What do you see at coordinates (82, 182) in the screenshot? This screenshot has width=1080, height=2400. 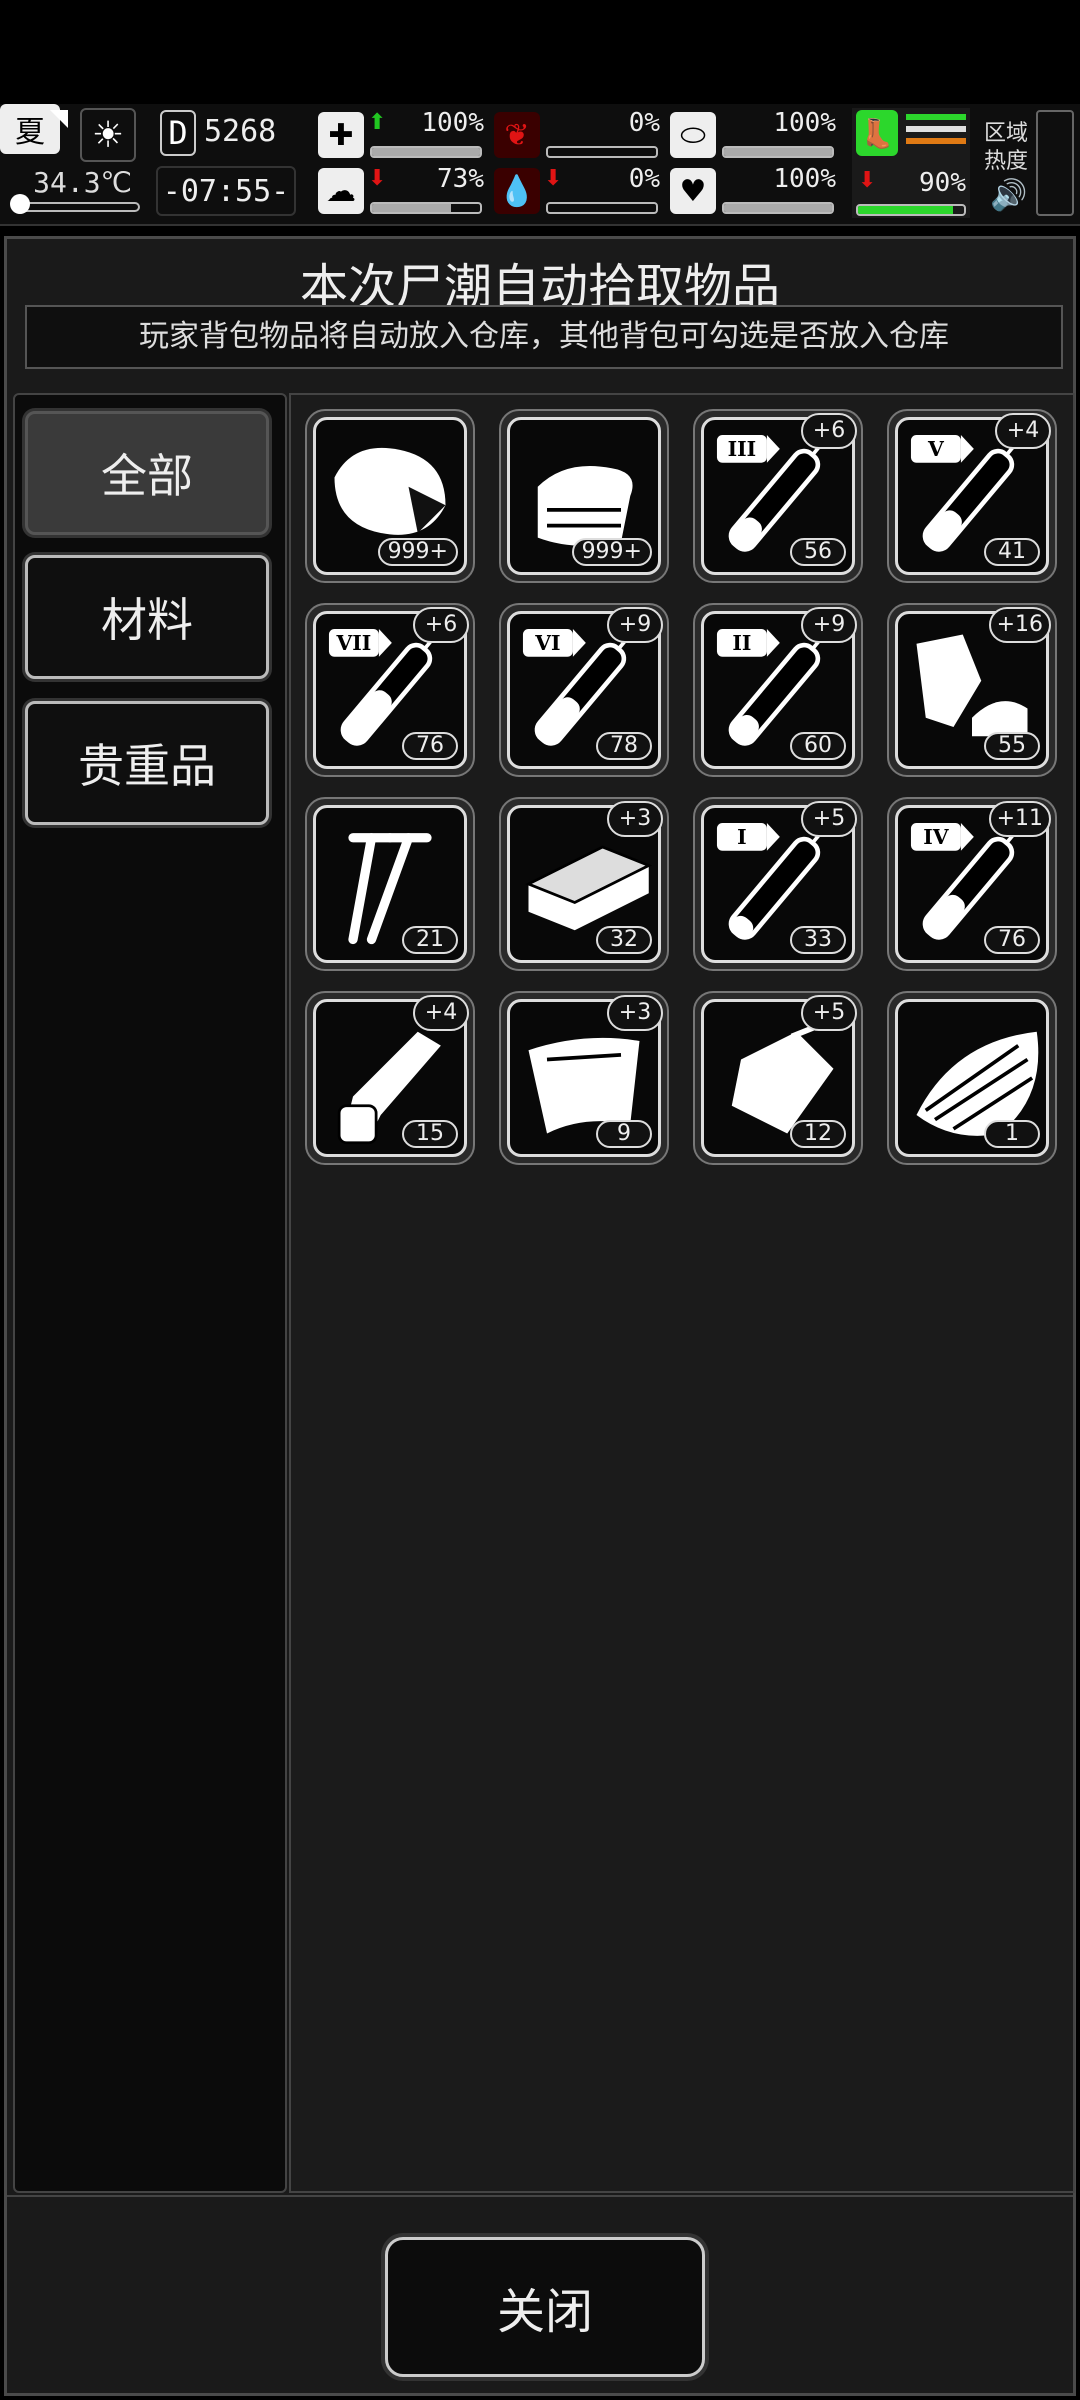 I see `temperature-value: 34.3℃` at bounding box center [82, 182].